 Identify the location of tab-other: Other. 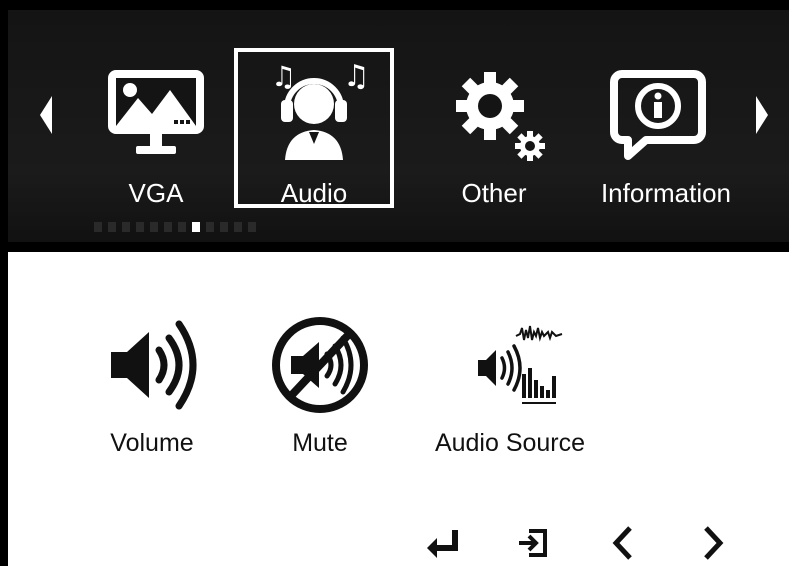
(494, 128).